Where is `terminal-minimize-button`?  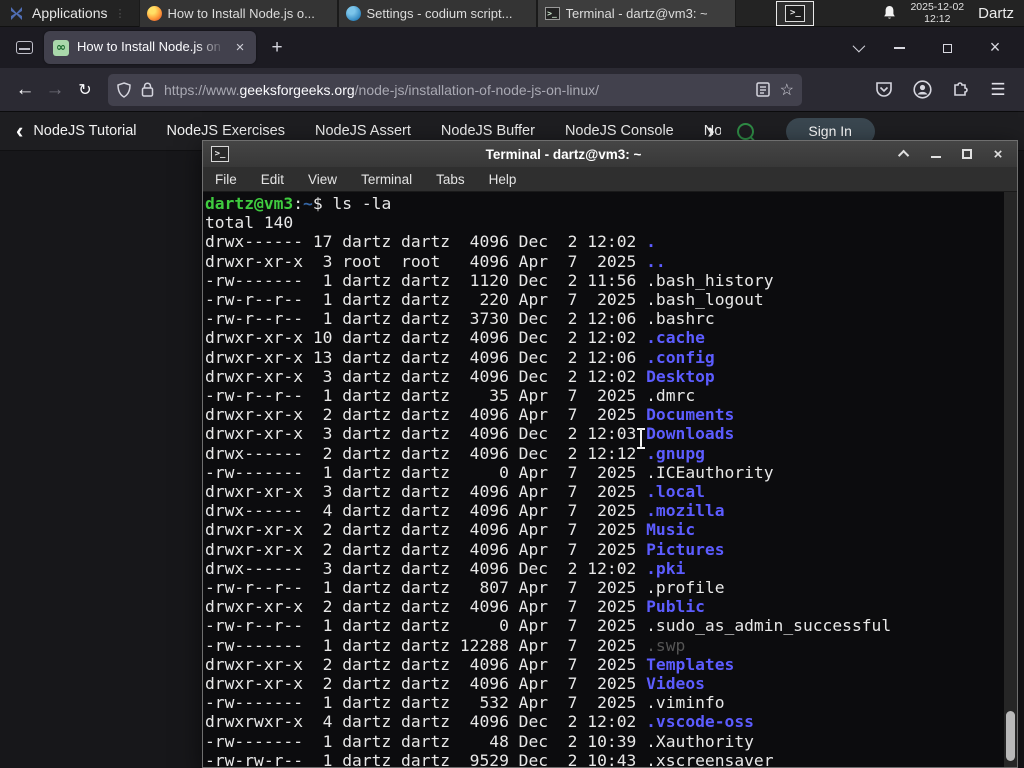 terminal-minimize-button is located at coordinates (936, 154).